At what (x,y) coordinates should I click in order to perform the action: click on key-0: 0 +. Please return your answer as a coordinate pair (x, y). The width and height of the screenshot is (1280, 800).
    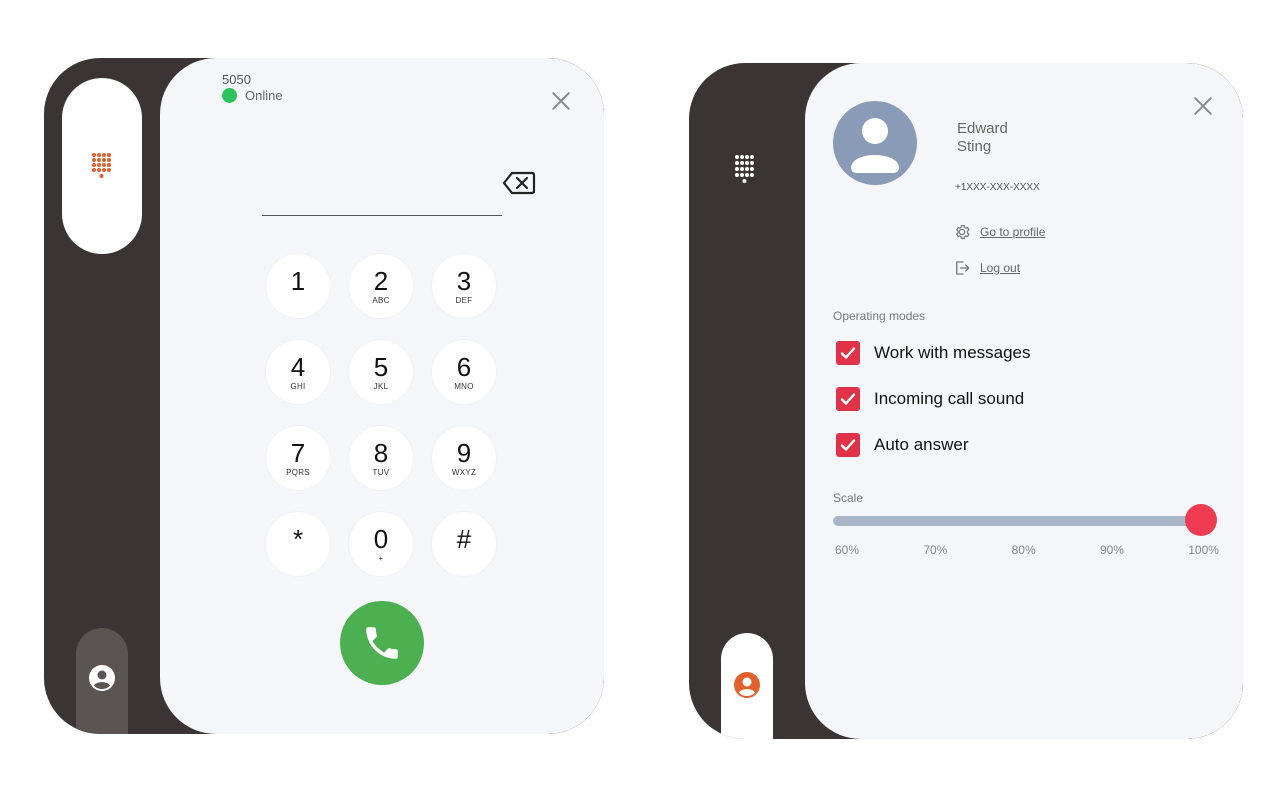
    Looking at the image, I should click on (381, 544).